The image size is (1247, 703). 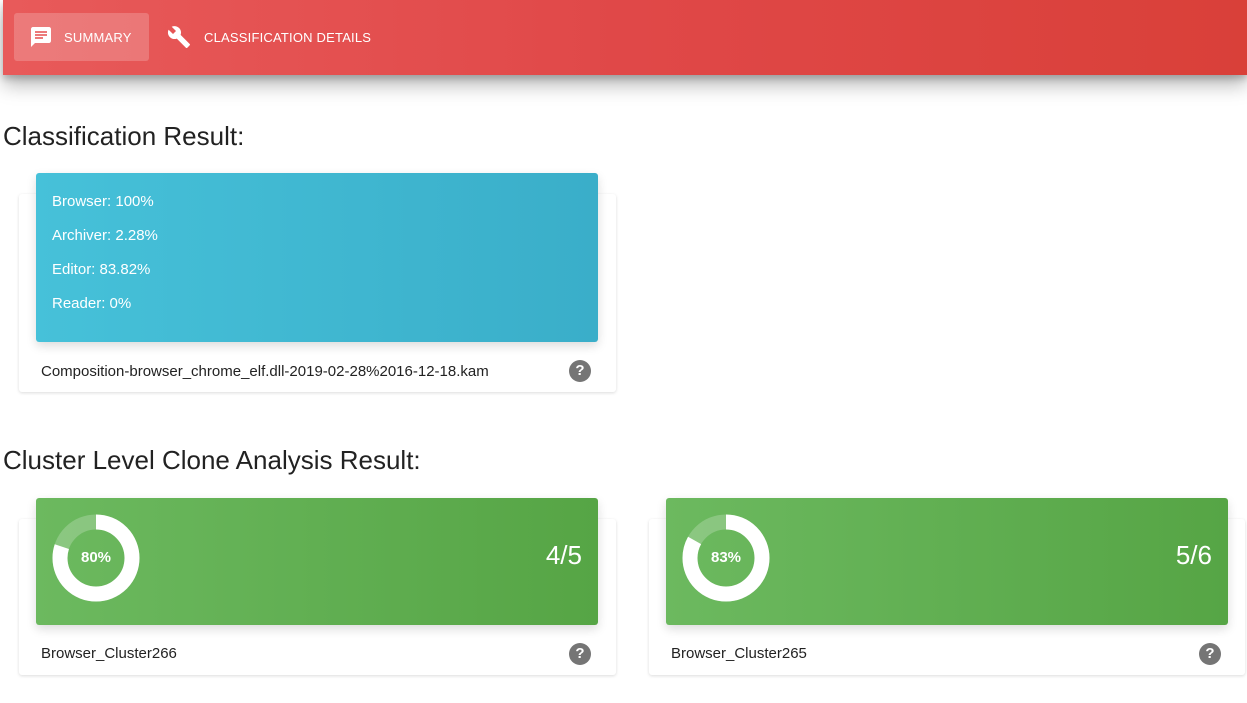 What do you see at coordinates (41, 37) in the screenshot?
I see `comment-icon` at bounding box center [41, 37].